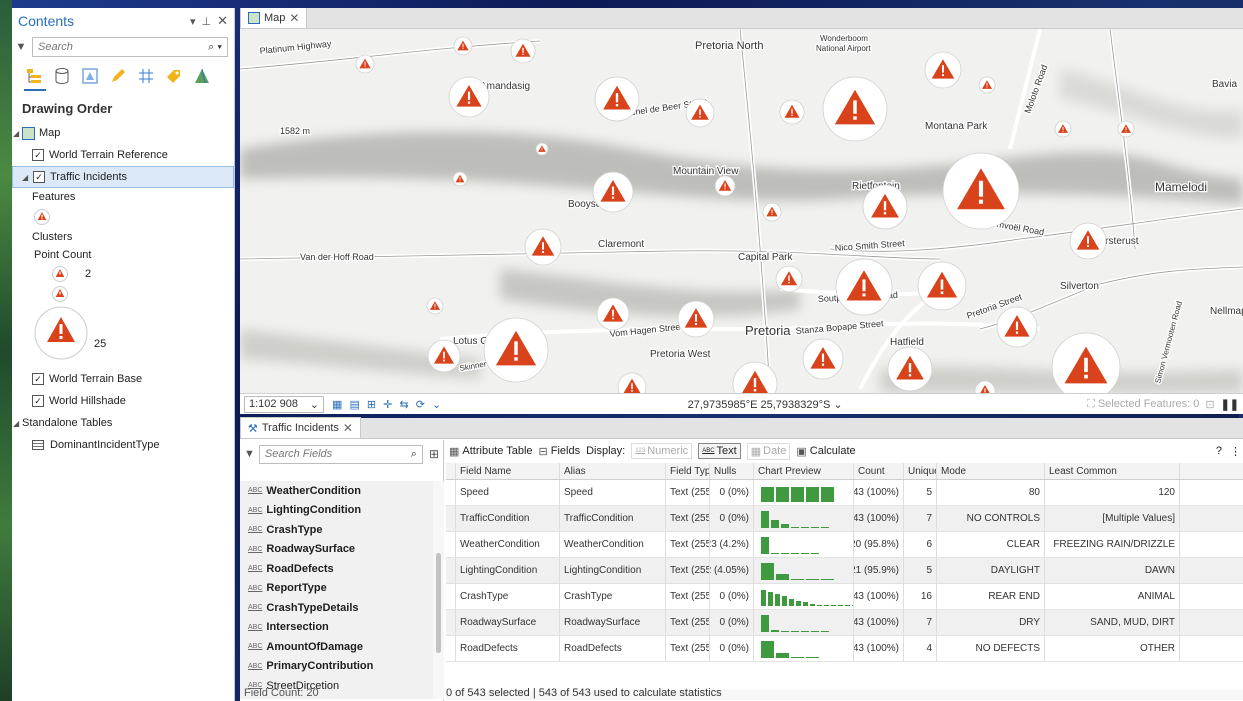 The width and height of the screenshot is (1243, 701). I want to click on grid-tools-icon: ▦ ▤ ⊞ ✛ ⇆ ⟳ ⌄, so click(387, 404).